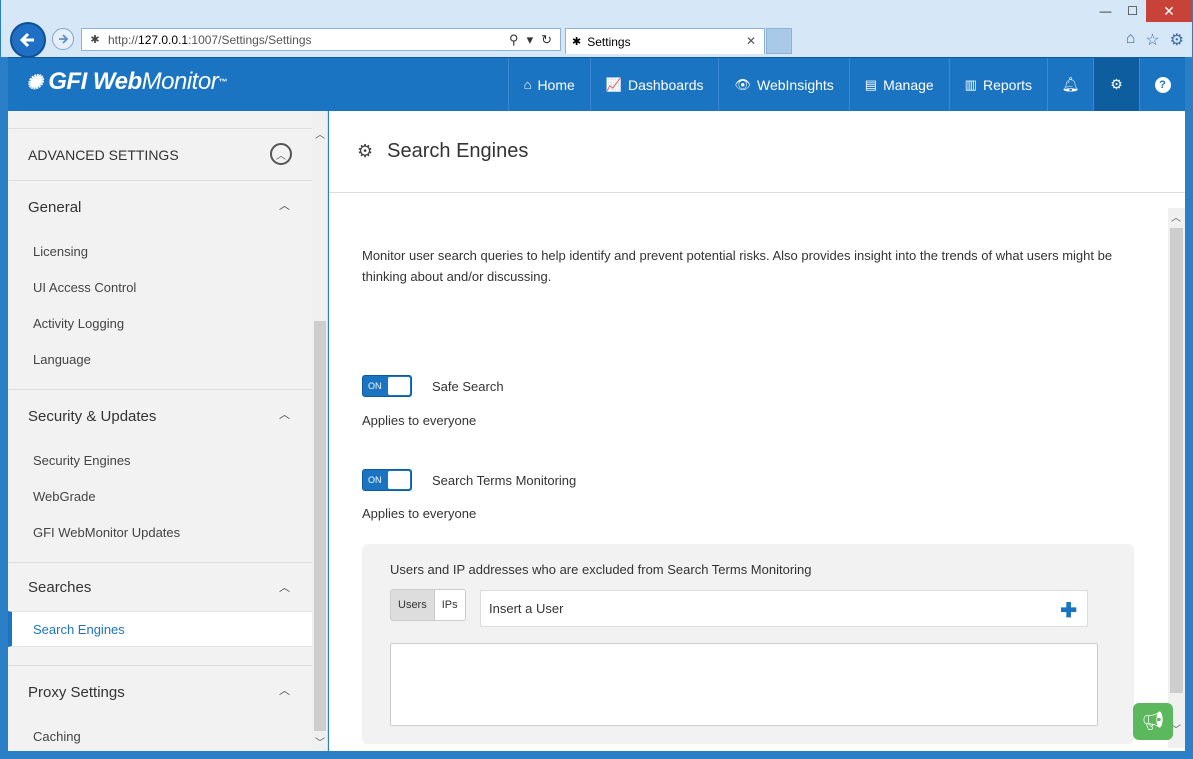 The height and width of the screenshot is (759, 1193). Describe the element at coordinates (556, 84) in the screenshot. I see `nav-home-label: Home` at that location.